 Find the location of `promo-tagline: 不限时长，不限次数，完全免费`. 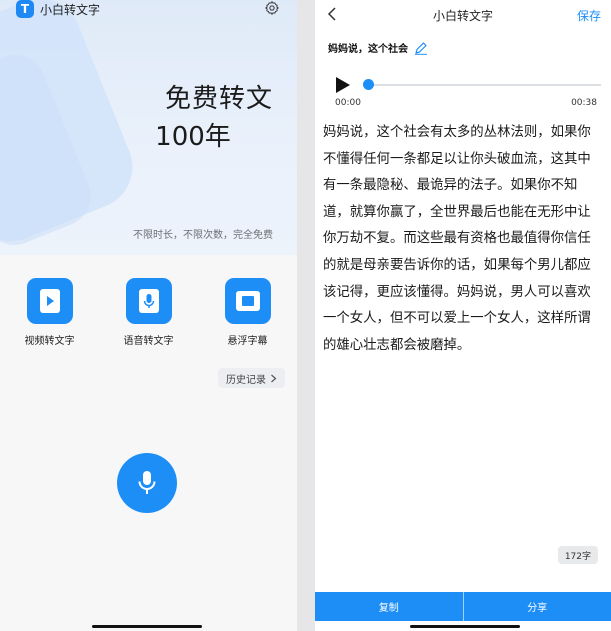

promo-tagline: 不限时长，不限次数，完全免费 is located at coordinates (203, 235).